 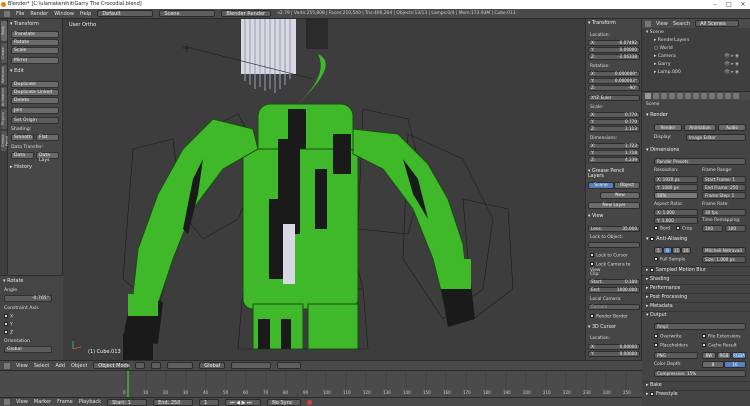 What do you see at coordinates (700, 326) in the screenshot?
I see `output-path-field: /tmp\` at bounding box center [700, 326].